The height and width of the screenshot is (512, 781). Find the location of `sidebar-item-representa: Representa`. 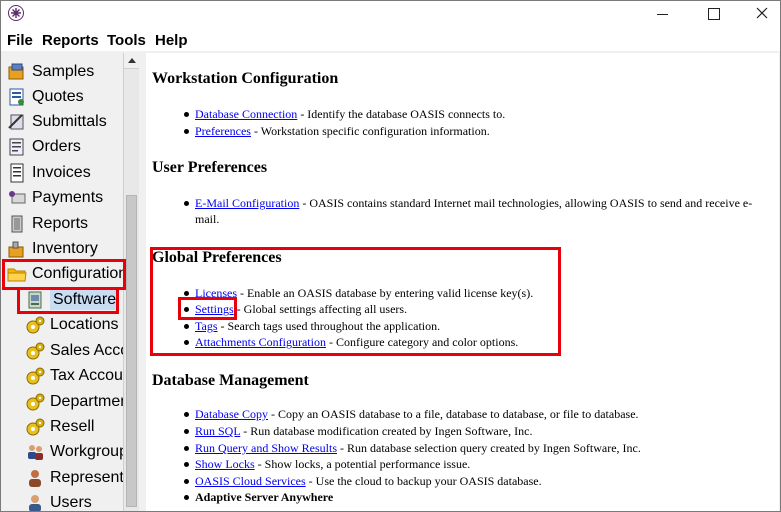

sidebar-item-representa: Representa is located at coordinates (74, 478).